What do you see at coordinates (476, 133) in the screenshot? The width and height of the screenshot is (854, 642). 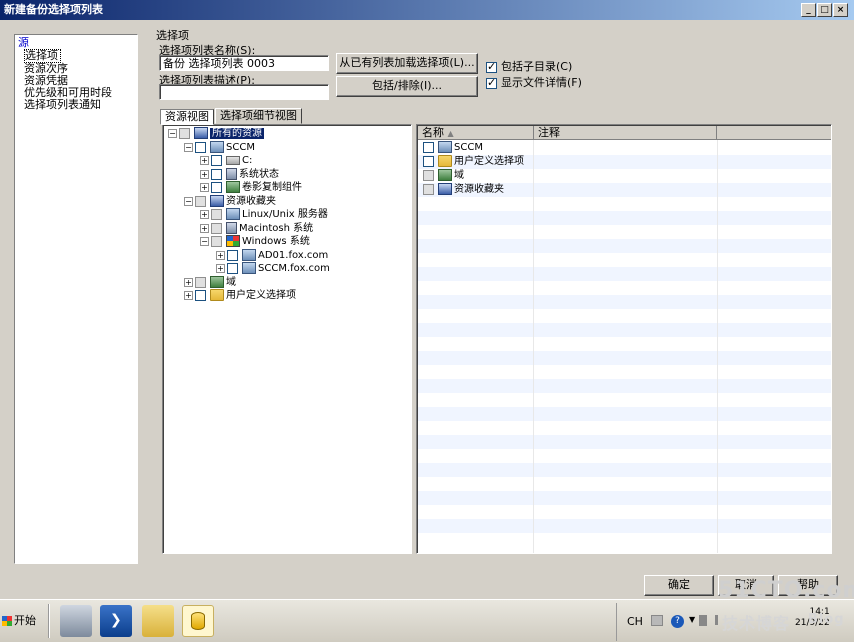 I see `column-name-header: 名称 ▲` at bounding box center [476, 133].